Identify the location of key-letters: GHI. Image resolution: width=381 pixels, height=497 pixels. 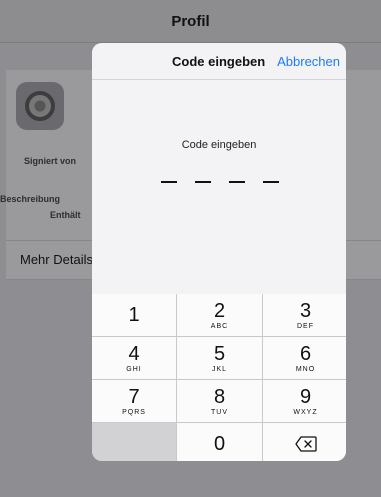
(134, 369).